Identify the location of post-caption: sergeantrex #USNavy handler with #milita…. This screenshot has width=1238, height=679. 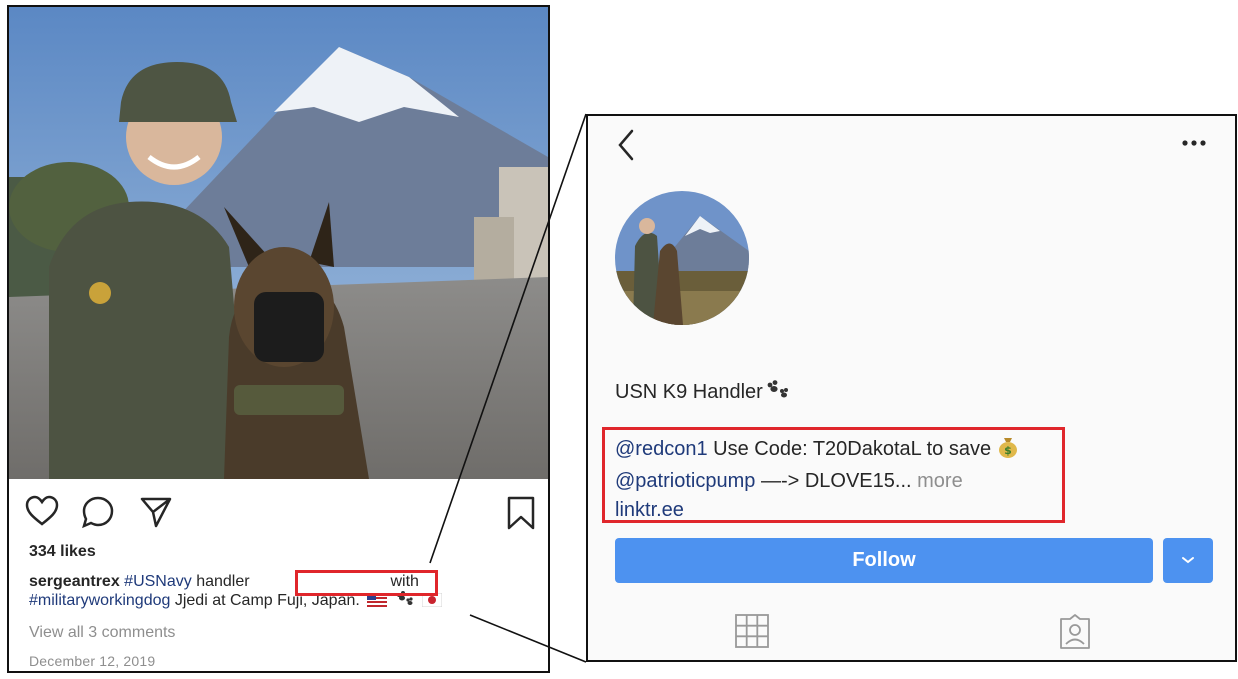
(279, 592).